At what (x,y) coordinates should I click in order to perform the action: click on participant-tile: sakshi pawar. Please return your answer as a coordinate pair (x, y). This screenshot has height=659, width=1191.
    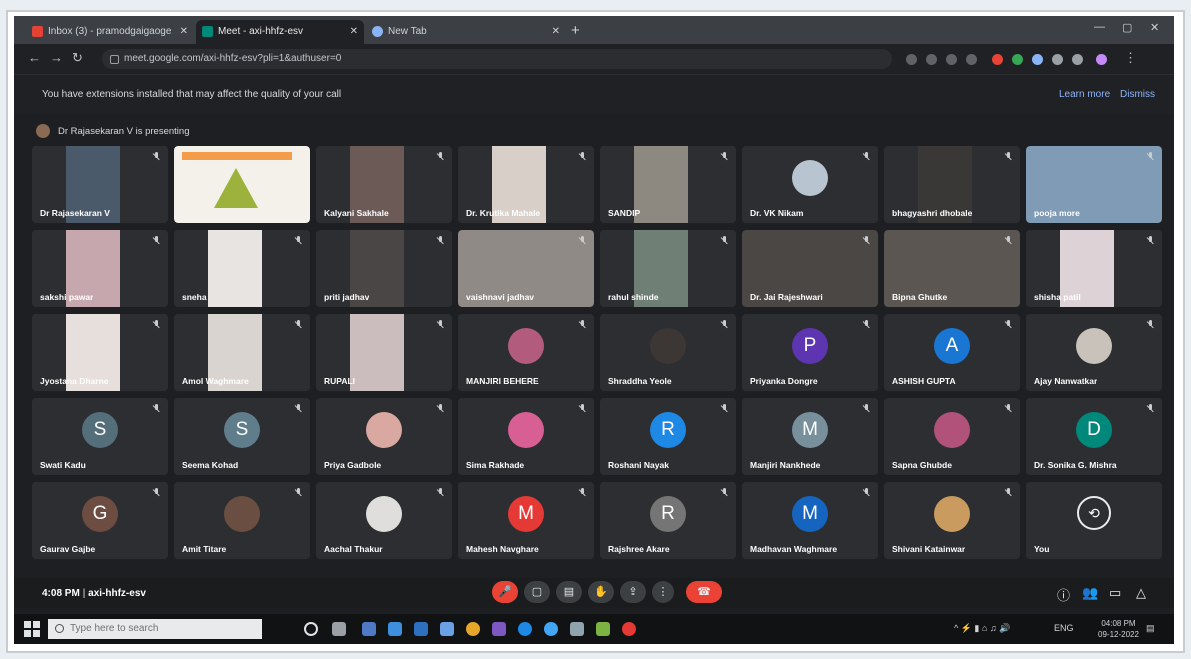
    Looking at the image, I should click on (100, 268).